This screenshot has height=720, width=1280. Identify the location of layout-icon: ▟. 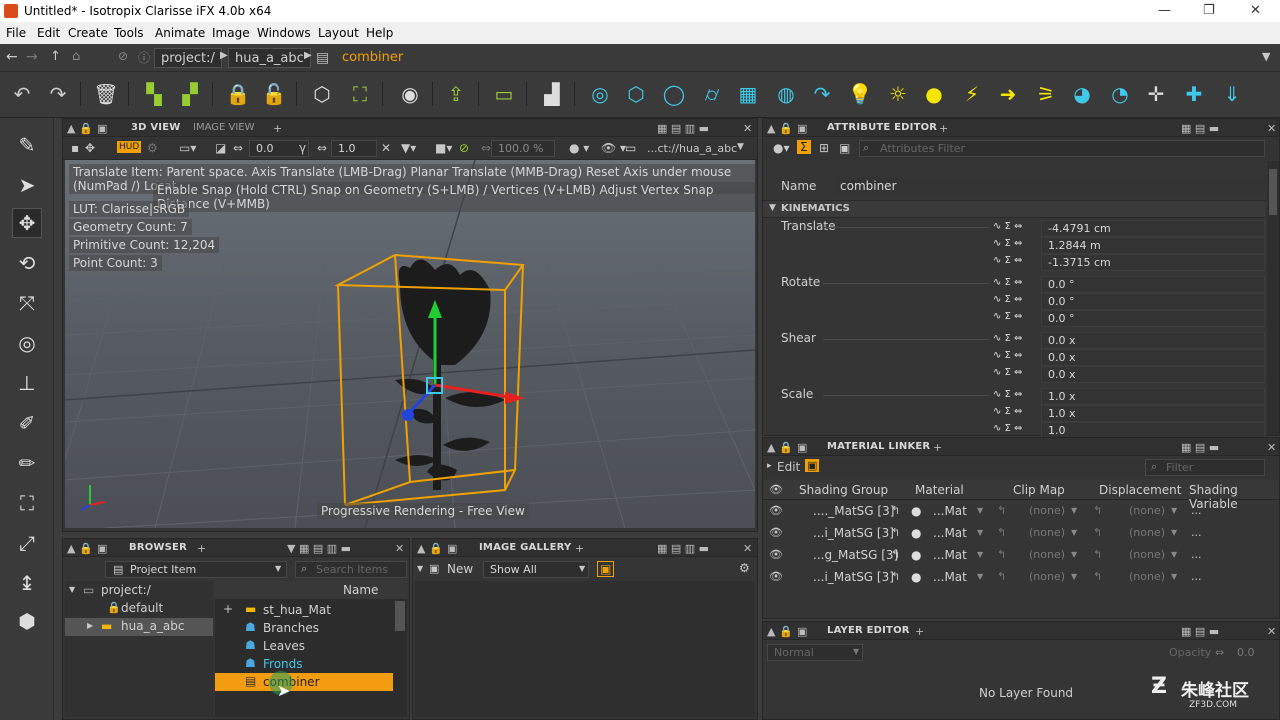
(552, 94).